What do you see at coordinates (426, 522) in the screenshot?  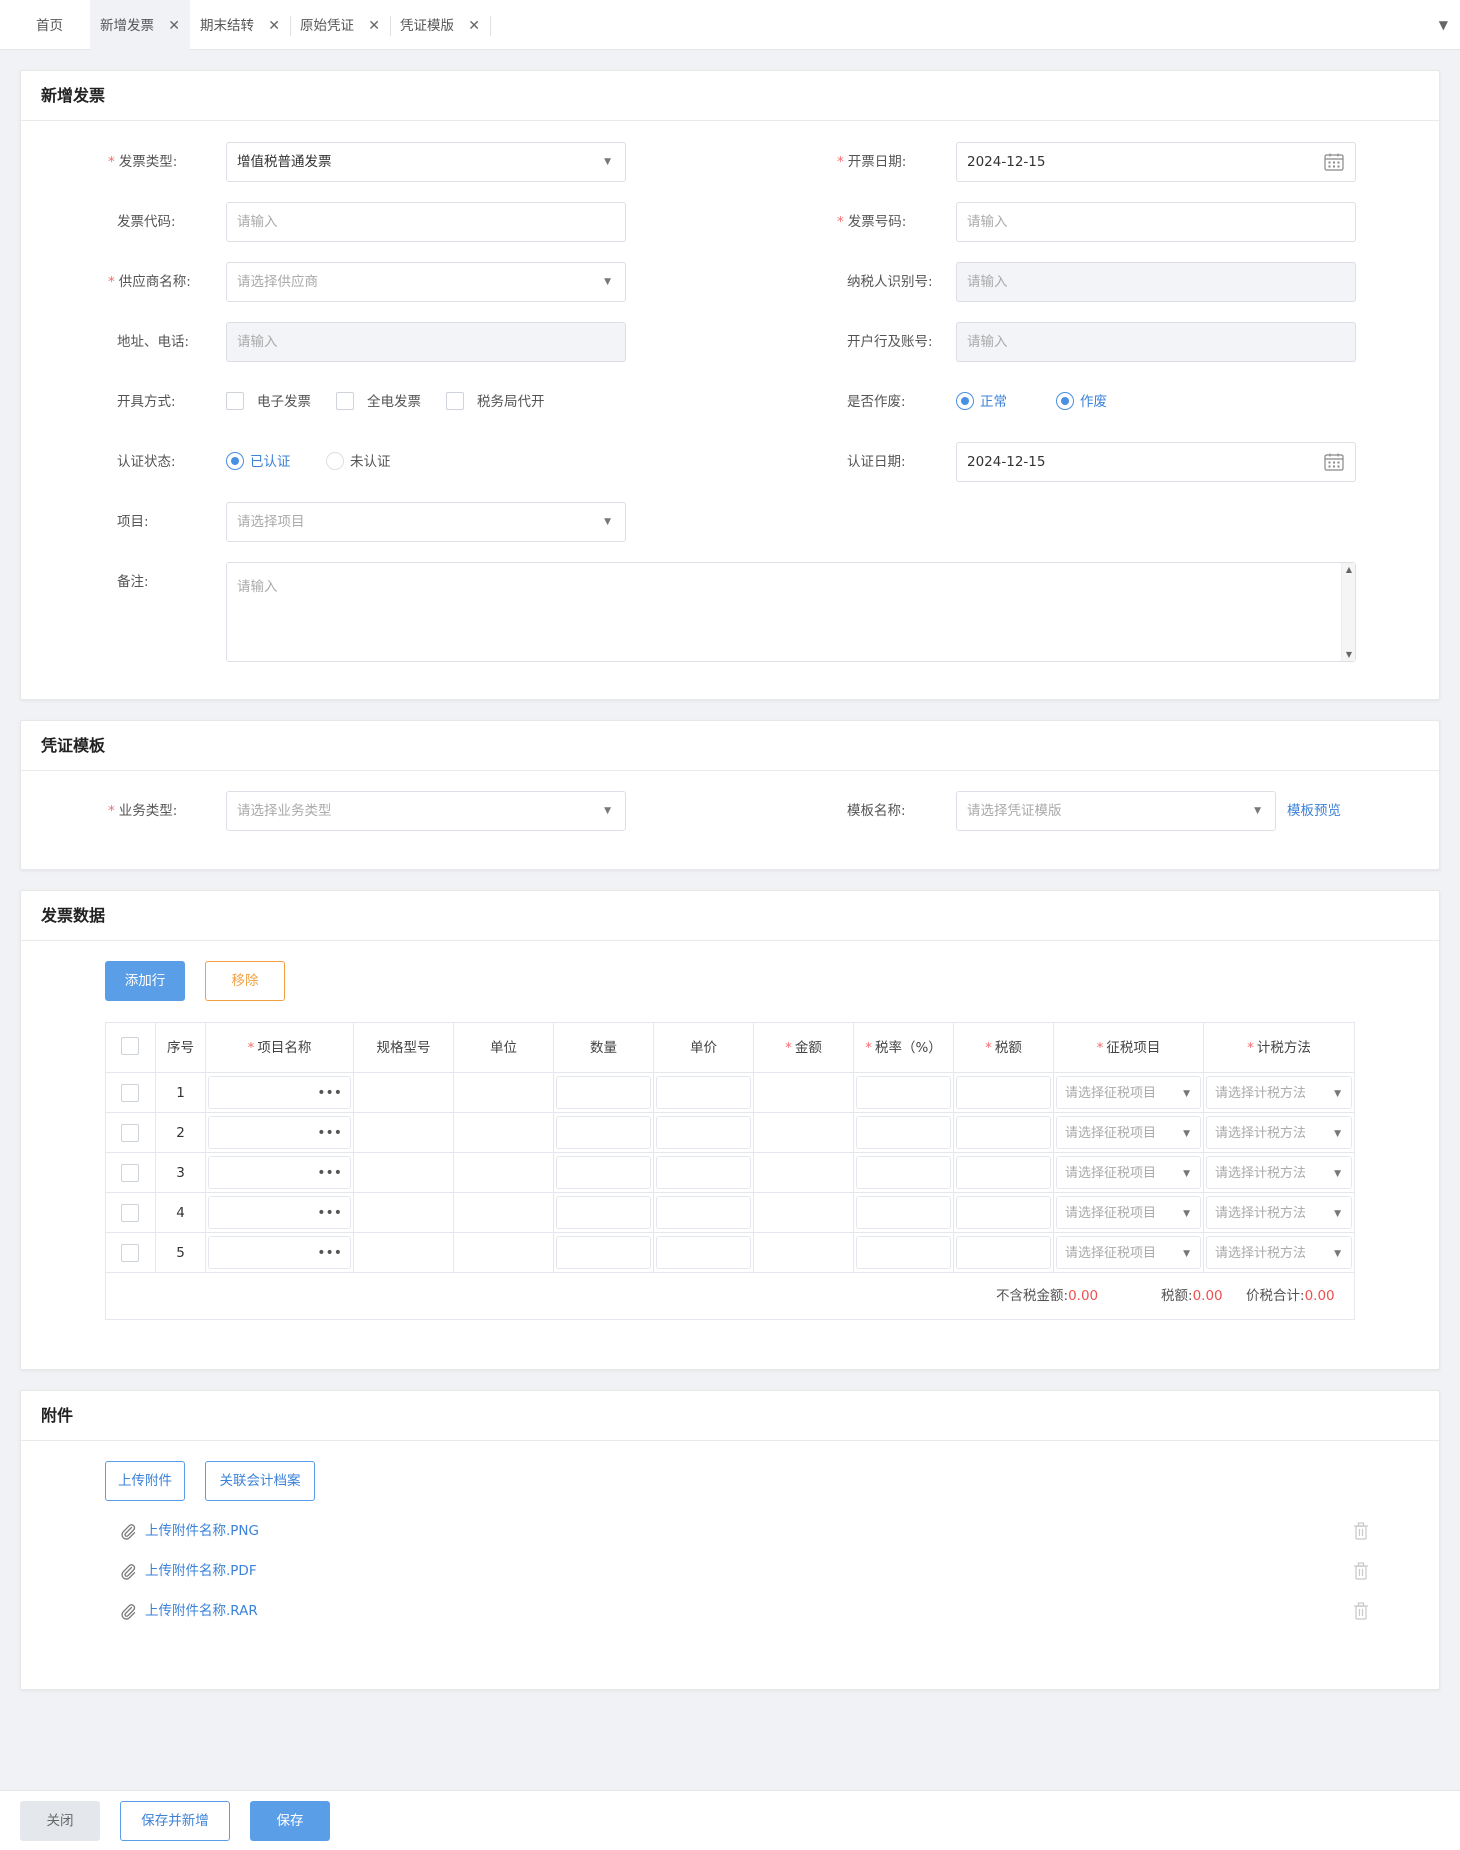 I see `project-select: 请选择项目 ▼` at bounding box center [426, 522].